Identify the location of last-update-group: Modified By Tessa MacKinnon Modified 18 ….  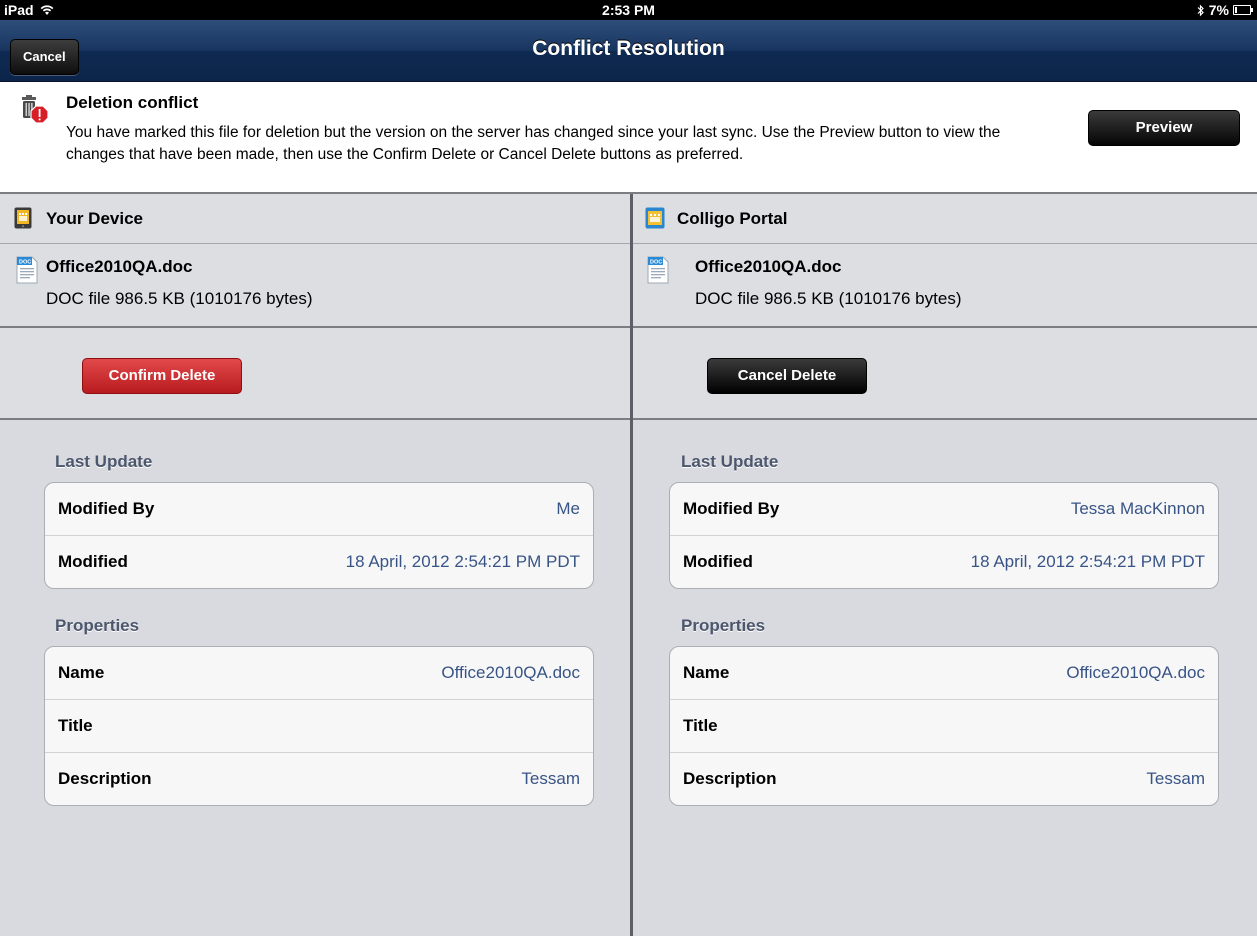
(944, 535).